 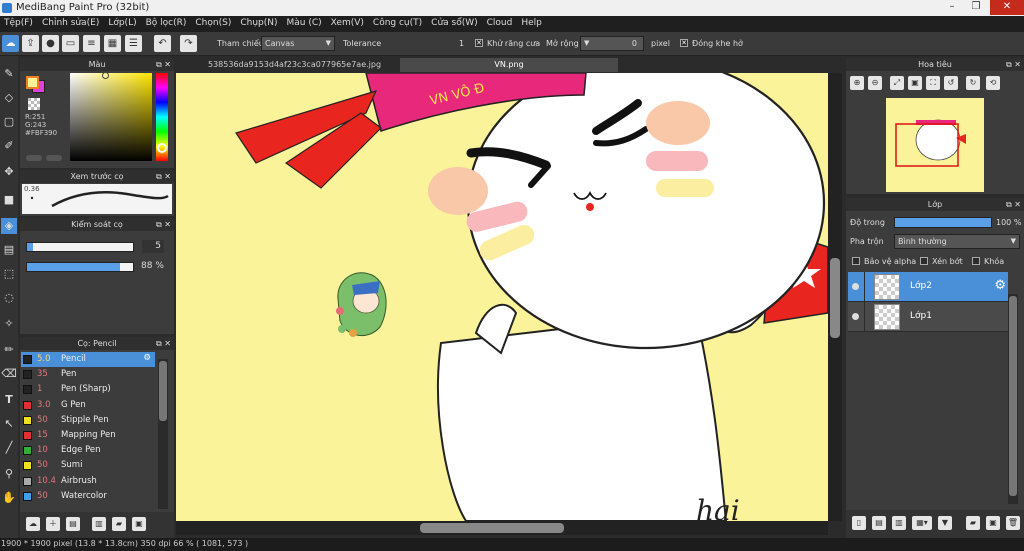 I want to click on fullscreen-icon: ⛶, so click(x=933, y=83).